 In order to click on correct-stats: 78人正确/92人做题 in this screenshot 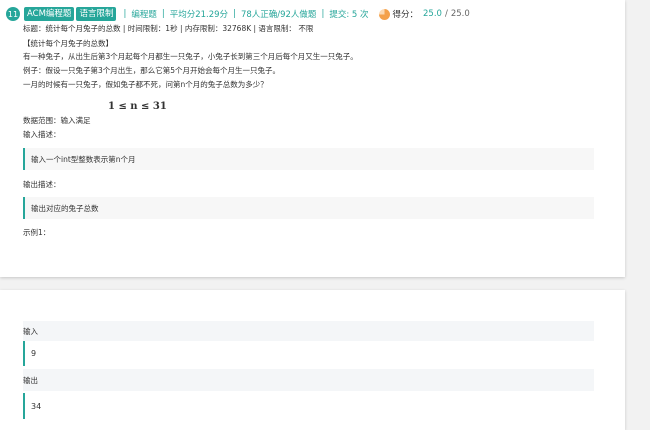, I will do `click(278, 15)`.